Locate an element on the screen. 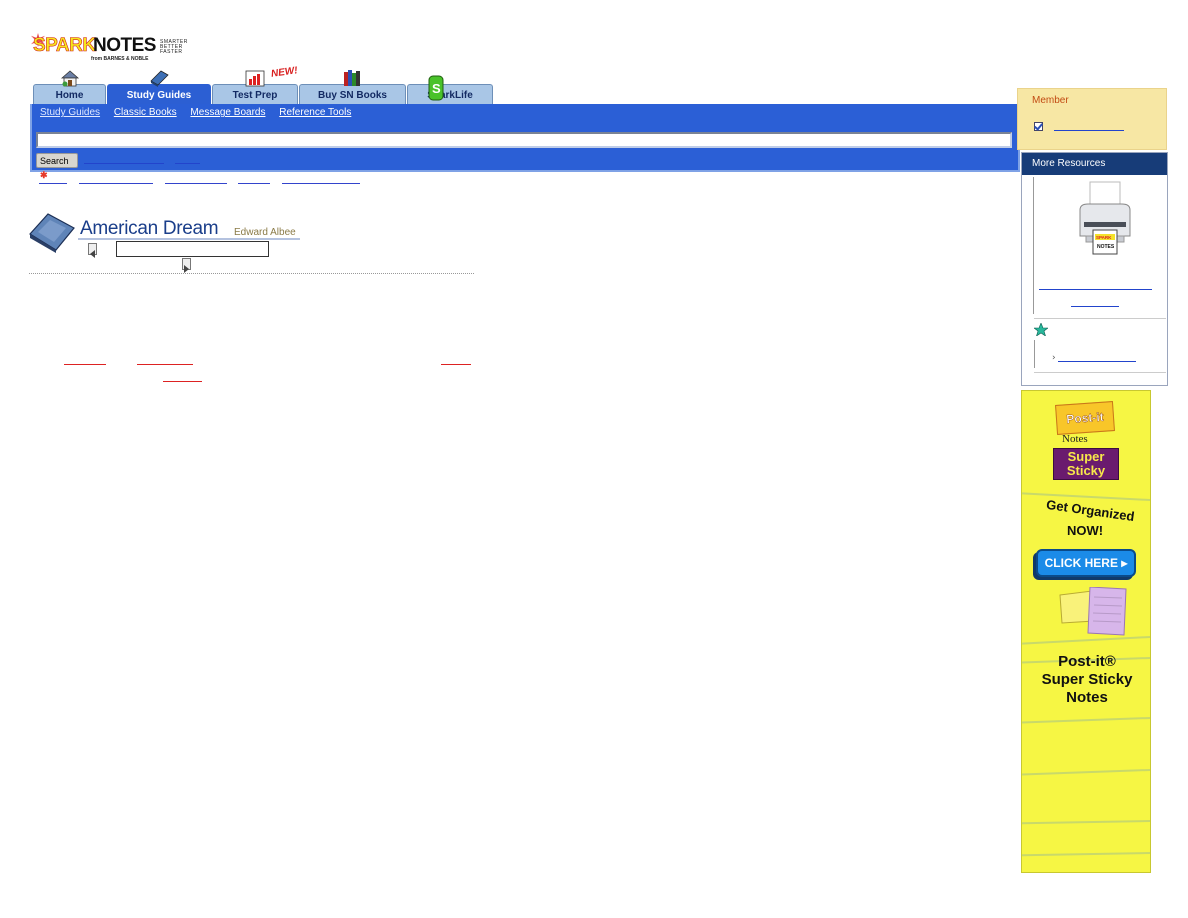 This screenshot has height=918, width=1188. tab-study-guides-label: Study Guides is located at coordinates (159, 95).